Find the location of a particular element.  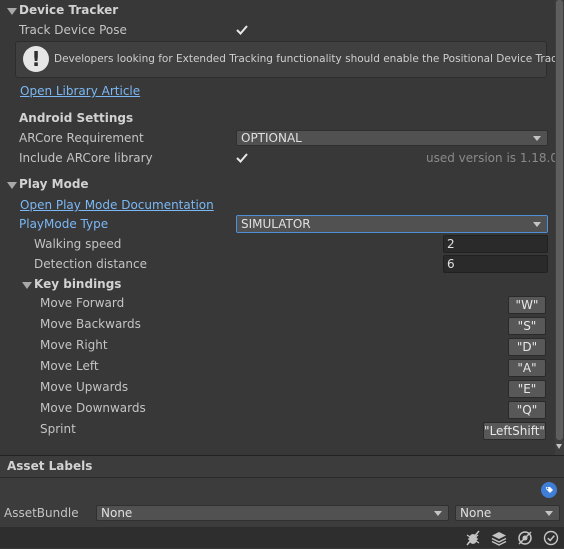

playmode-type-label: PlayMode Type is located at coordinates (64, 224).